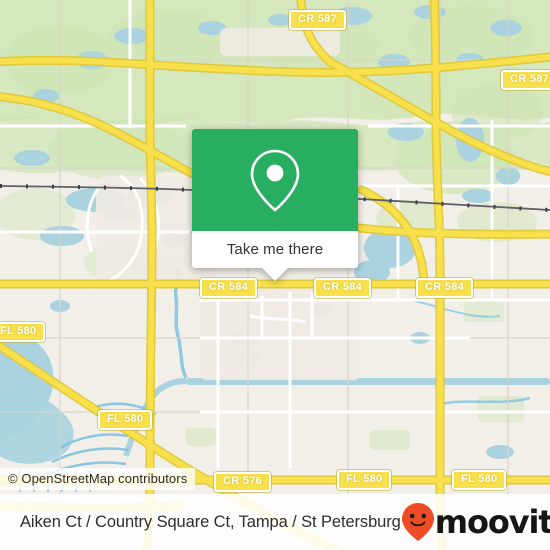  I want to click on moovit-wordmark: moovit, so click(492, 522).